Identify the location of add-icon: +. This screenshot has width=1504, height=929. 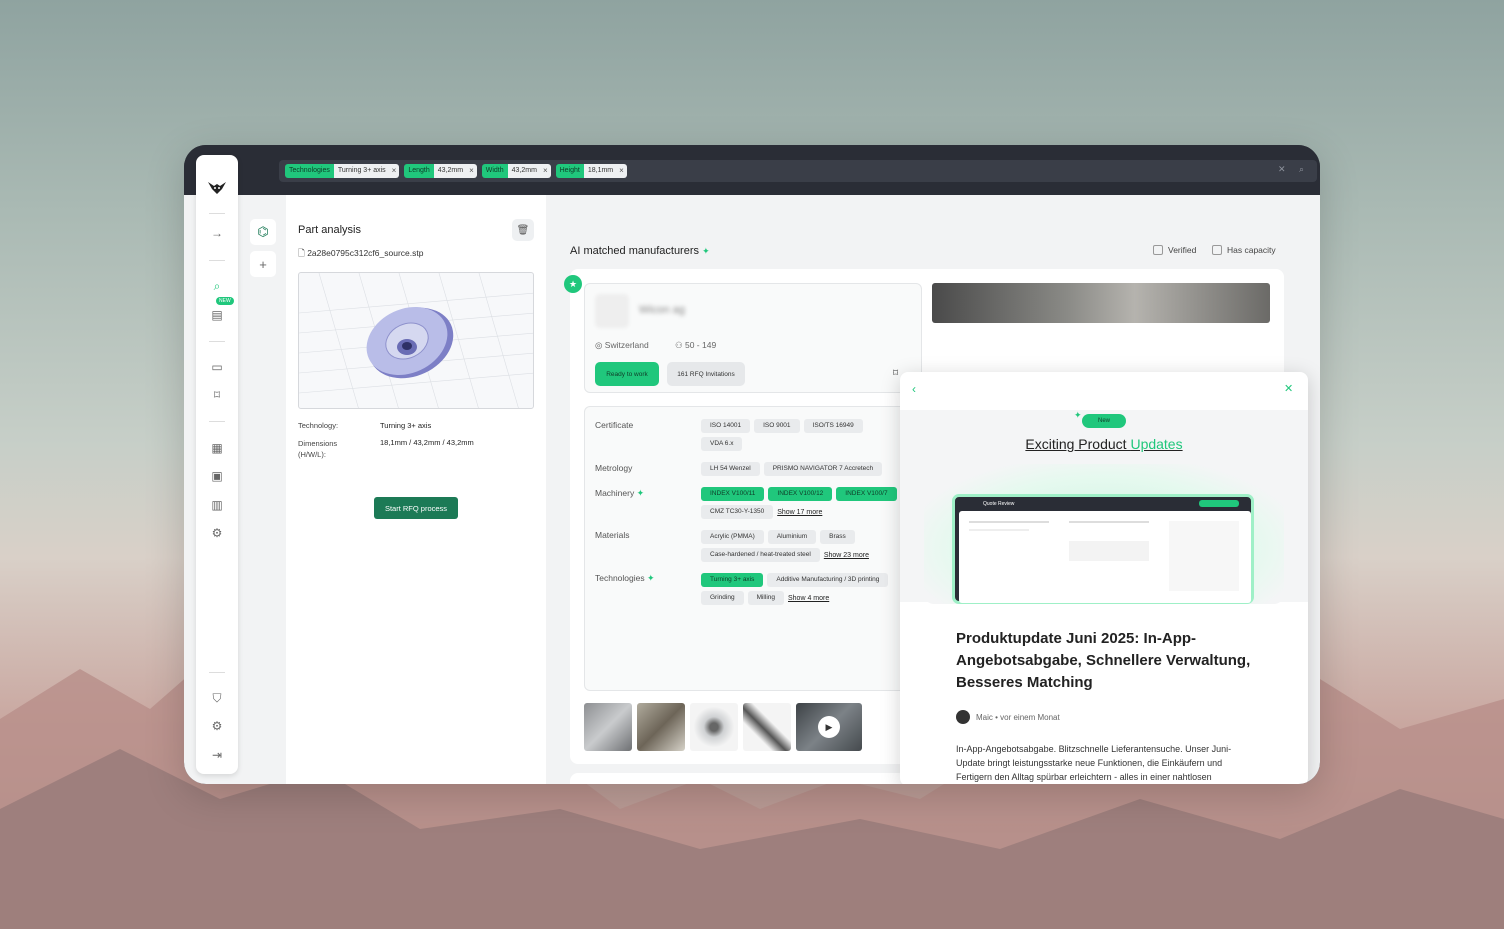
(263, 264).